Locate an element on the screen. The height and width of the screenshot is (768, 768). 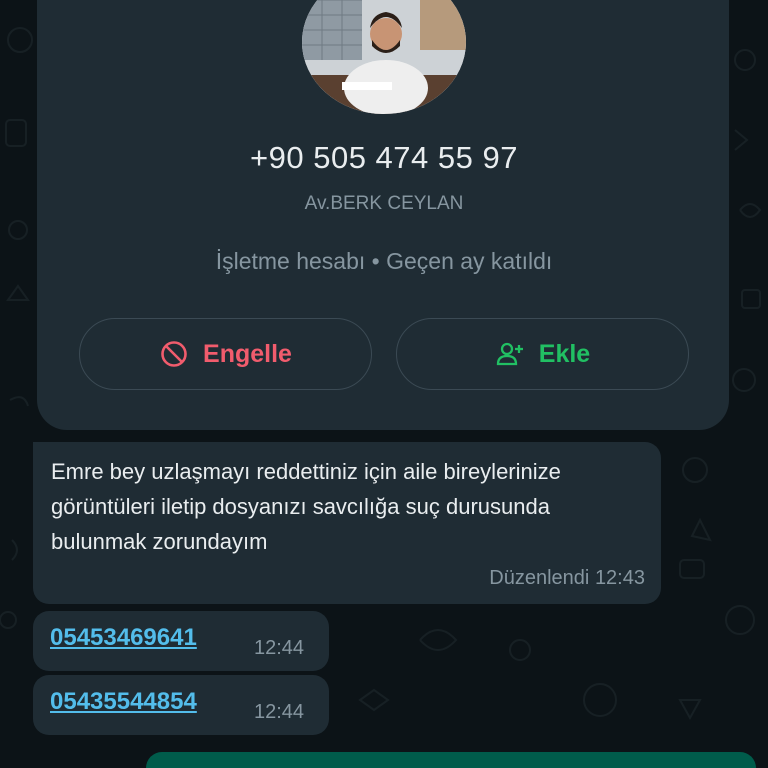
add-contact-button: Ekle is located at coordinates (542, 354).